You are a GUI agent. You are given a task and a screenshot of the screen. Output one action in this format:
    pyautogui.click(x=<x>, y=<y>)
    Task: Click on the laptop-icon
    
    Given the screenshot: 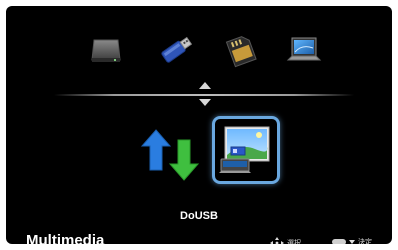 What is the action you would take?
    pyautogui.click(x=304, y=50)
    